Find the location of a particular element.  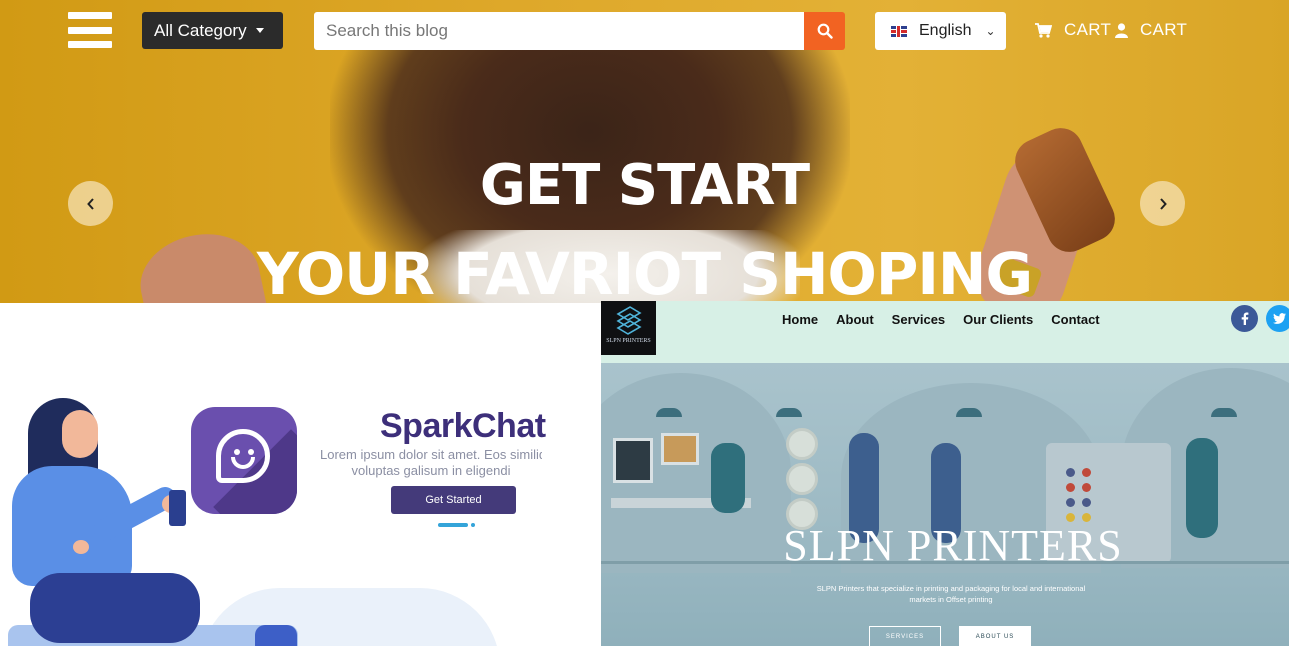

search-button is located at coordinates (824, 31).